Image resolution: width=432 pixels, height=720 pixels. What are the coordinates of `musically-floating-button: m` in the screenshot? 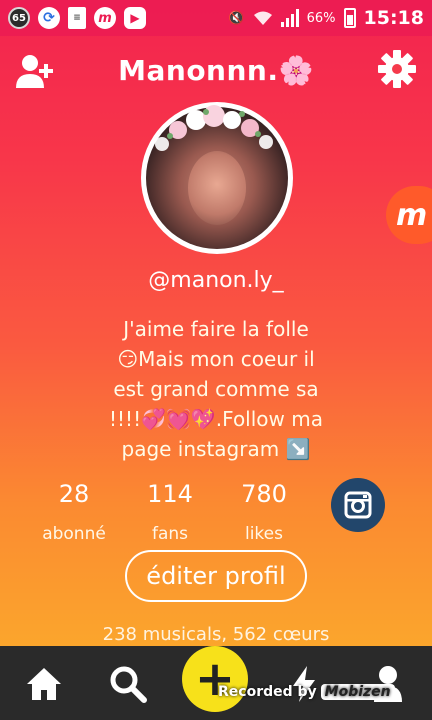 It's located at (409, 215).